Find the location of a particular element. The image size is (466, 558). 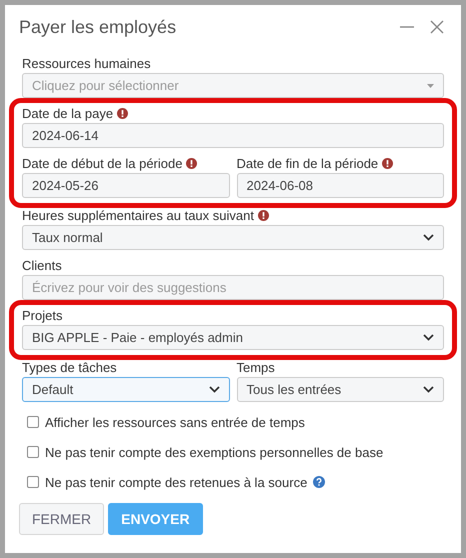

field-label: Date de fin de la période is located at coordinates (307, 163).